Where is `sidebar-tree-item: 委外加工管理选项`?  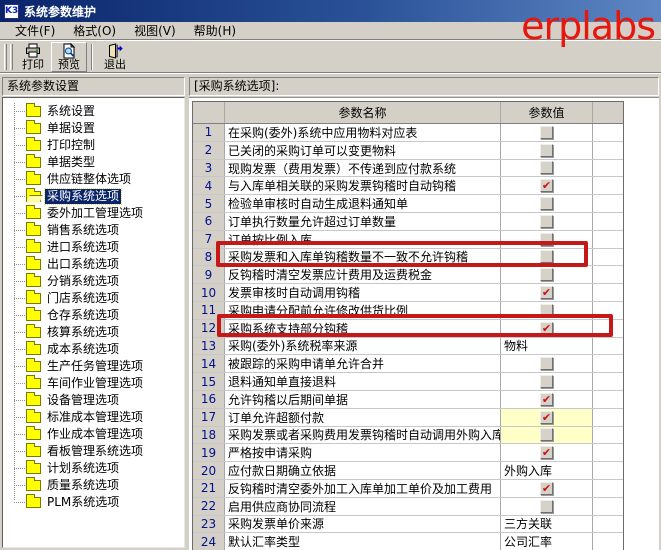 sidebar-tree-item: 委外加工管理选项 is located at coordinates (93, 213).